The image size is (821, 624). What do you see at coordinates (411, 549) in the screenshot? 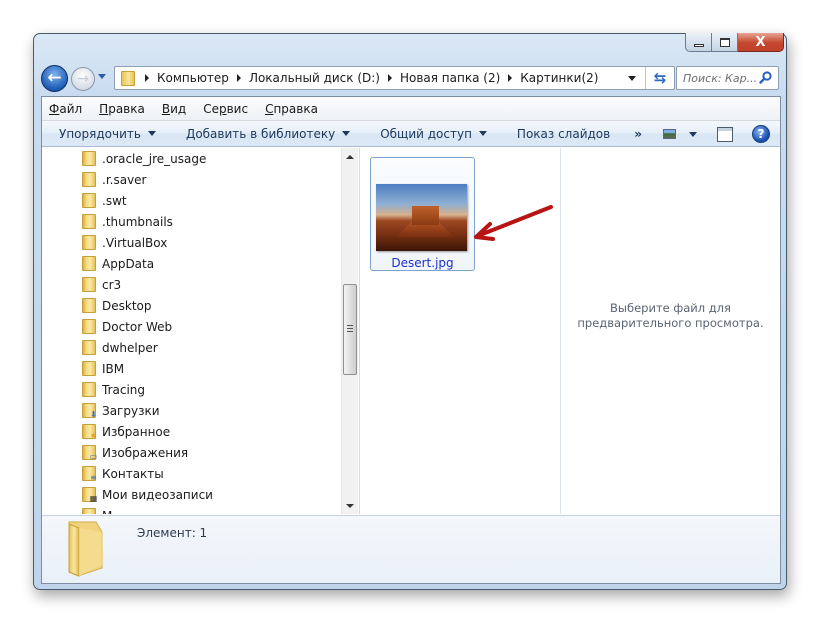
I see `details-pane: Элемент: 1` at bounding box center [411, 549].